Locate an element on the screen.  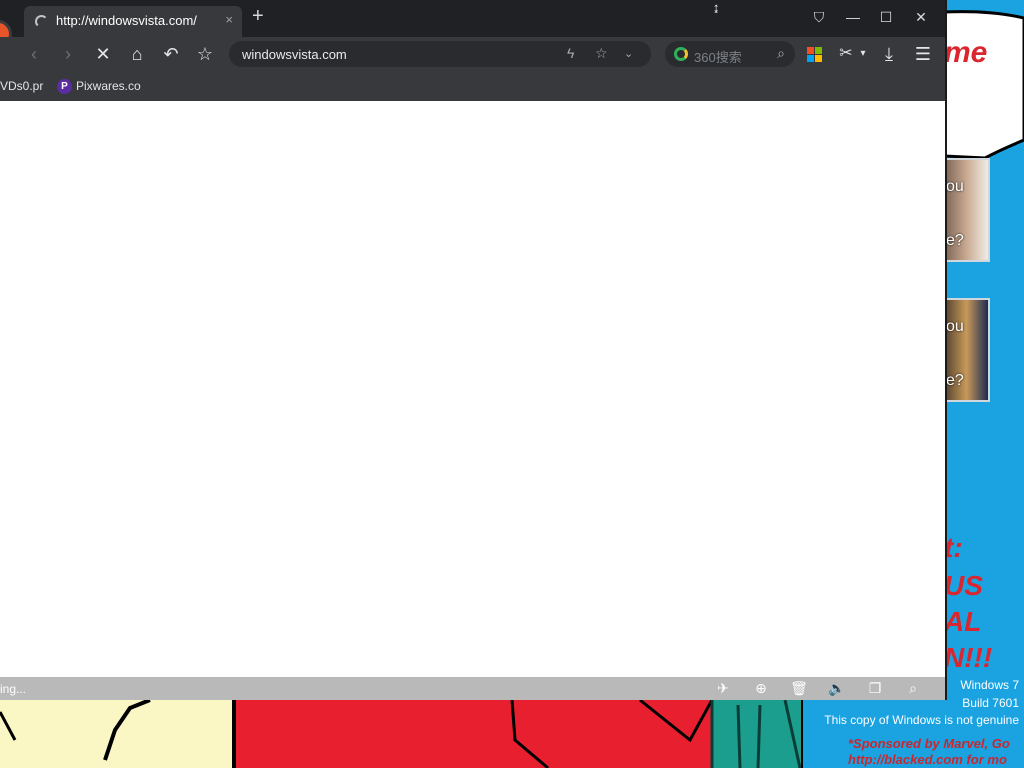
wallpaper-photo-1: ou e? is located at coordinates (964, 210).